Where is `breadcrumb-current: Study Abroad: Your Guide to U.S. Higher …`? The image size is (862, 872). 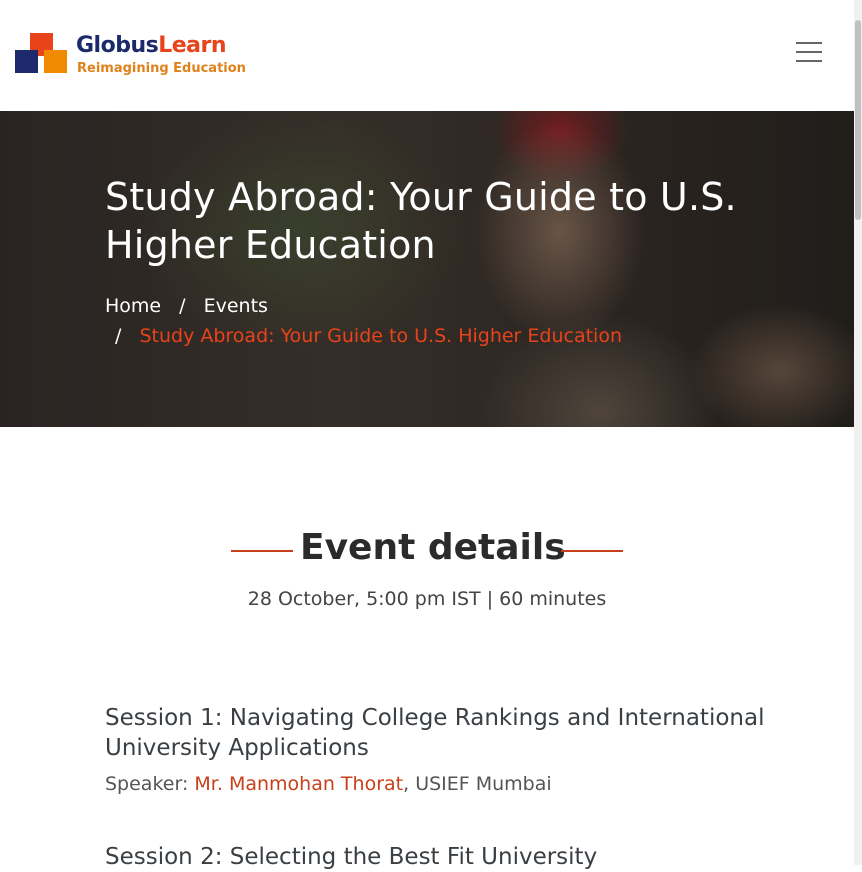 breadcrumb-current: Study Abroad: Your Guide to U.S. Higher … is located at coordinates (381, 336).